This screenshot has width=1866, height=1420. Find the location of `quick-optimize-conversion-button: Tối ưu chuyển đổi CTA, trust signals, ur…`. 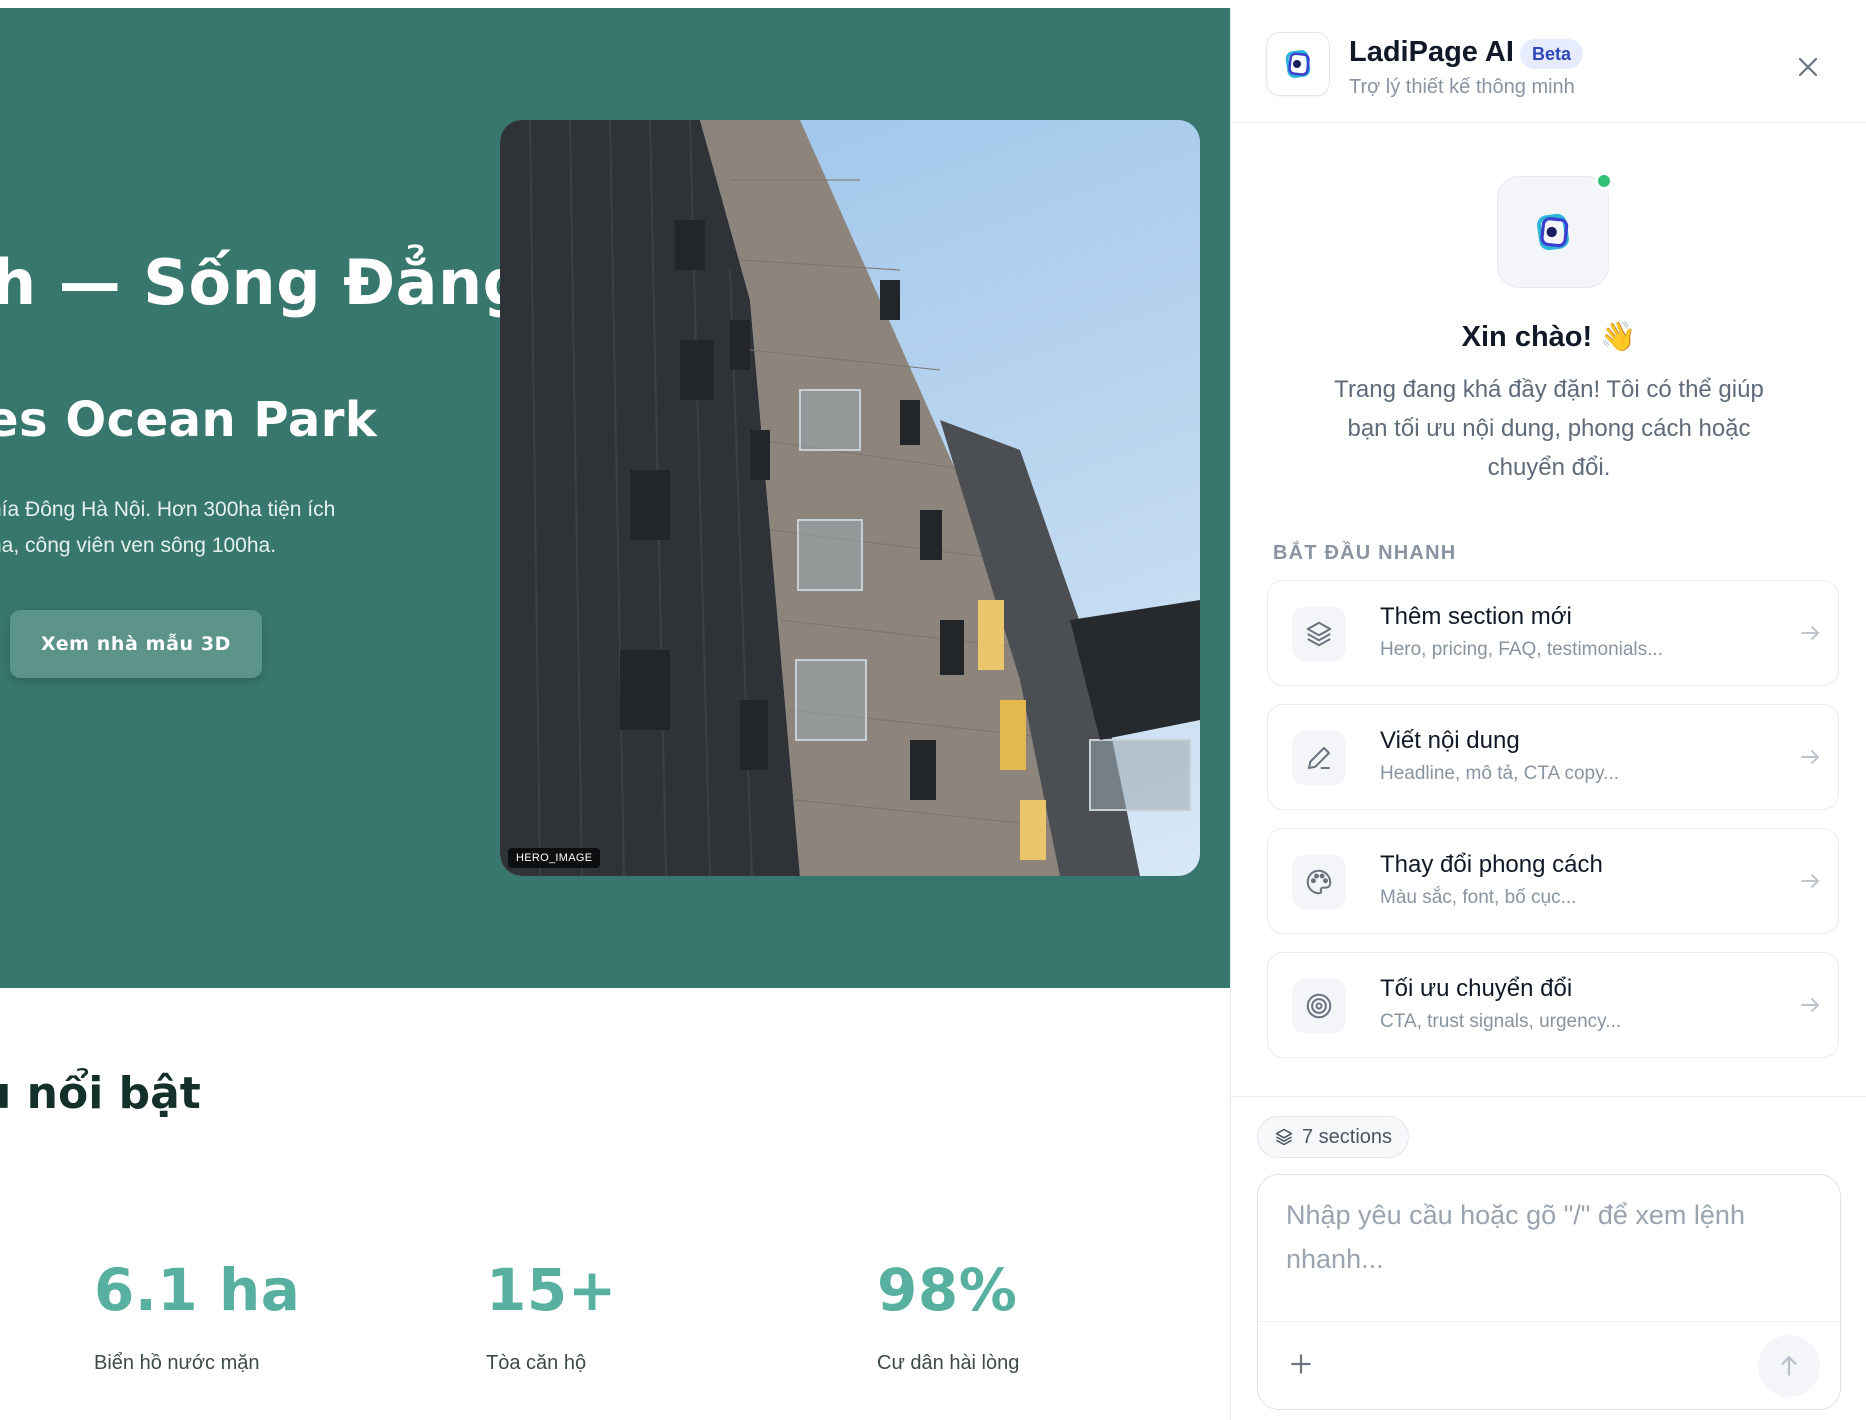

quick-optimize-conversion-button: Tối ưu chuyển đổi CTA, trust signals, ur… is located at coordinates (1553, 1005).